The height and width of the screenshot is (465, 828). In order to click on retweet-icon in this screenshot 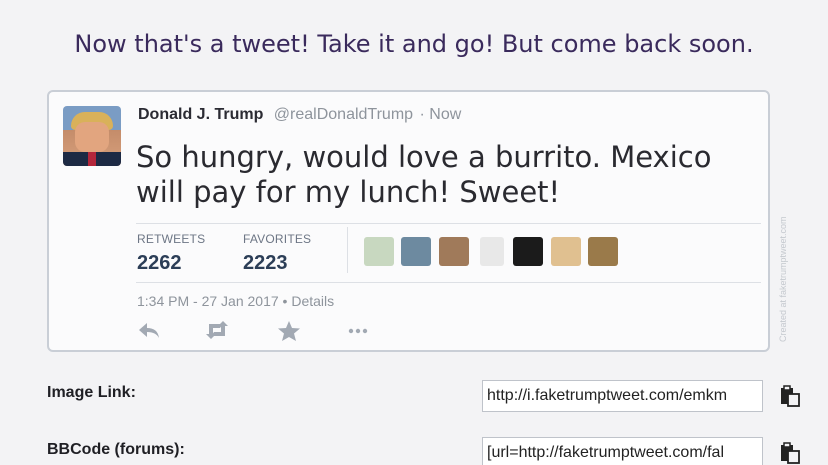, I will do `click(217, 332)`.